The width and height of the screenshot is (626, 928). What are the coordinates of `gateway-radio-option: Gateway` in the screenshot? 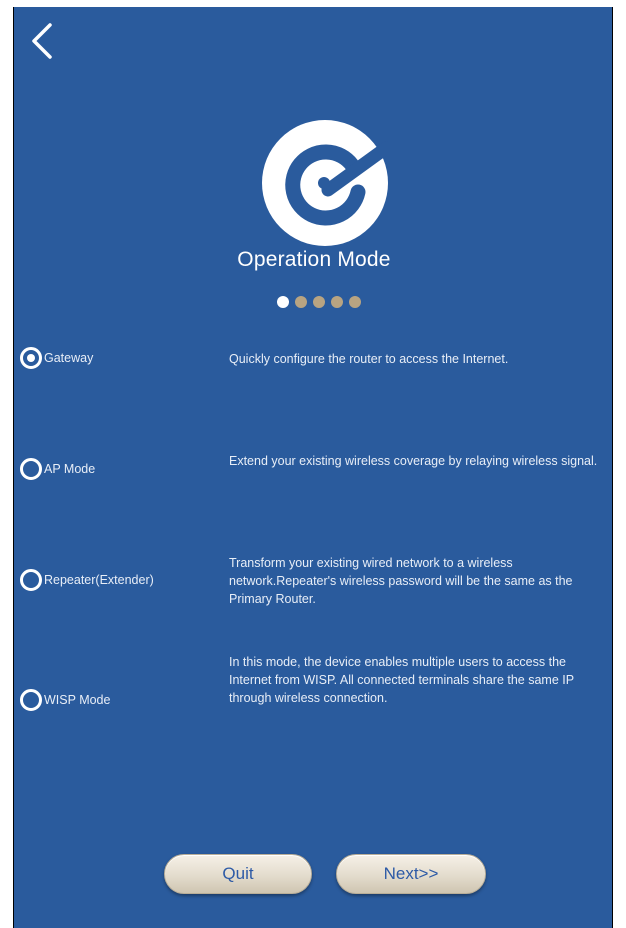 It's located at (56, 358).